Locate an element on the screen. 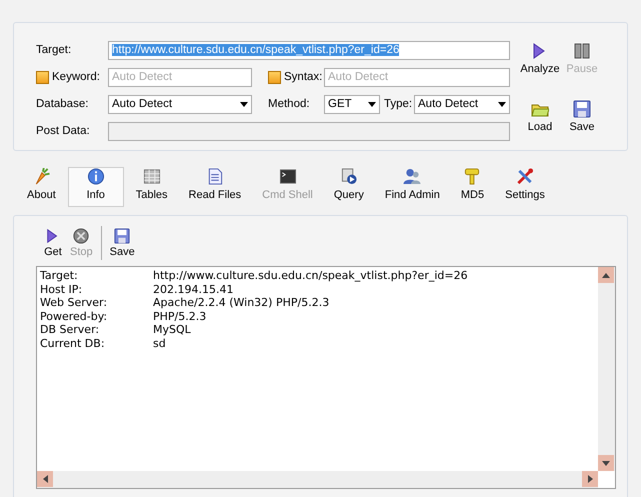  field-label: Syntax: is located at coordinates (303, 77).